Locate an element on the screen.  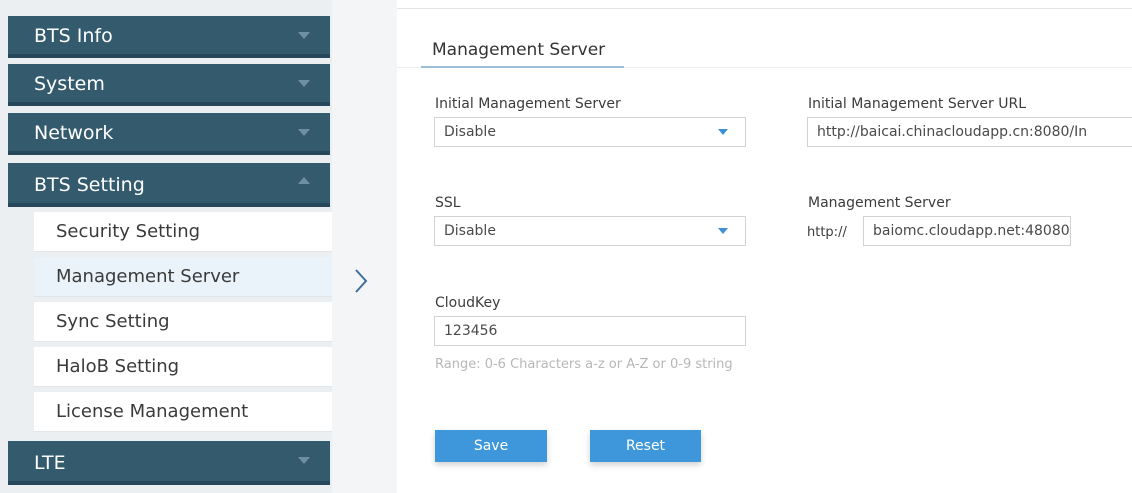
divider is located at coordinates (764, 8).